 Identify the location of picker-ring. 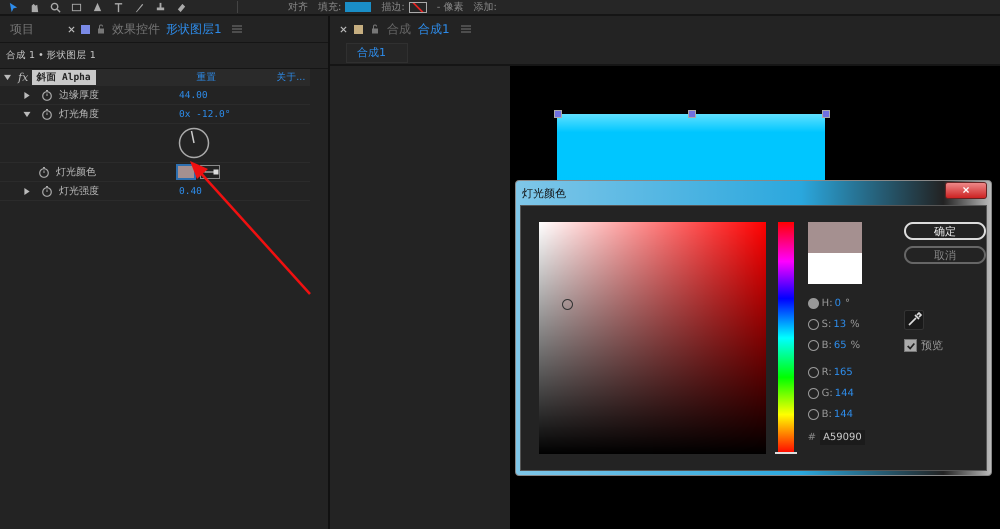
(567, 304).